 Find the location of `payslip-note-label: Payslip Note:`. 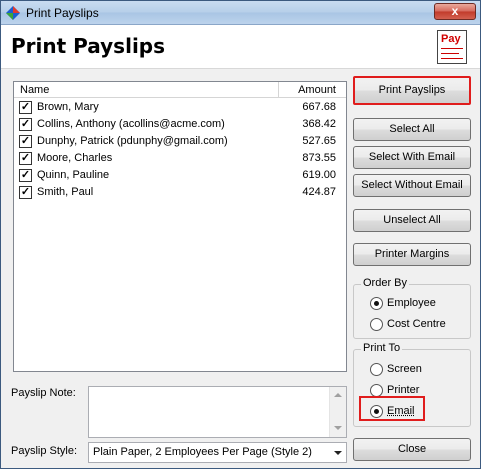

payslip-note-label: Payslip Note: is located at coordinates (43, 393).